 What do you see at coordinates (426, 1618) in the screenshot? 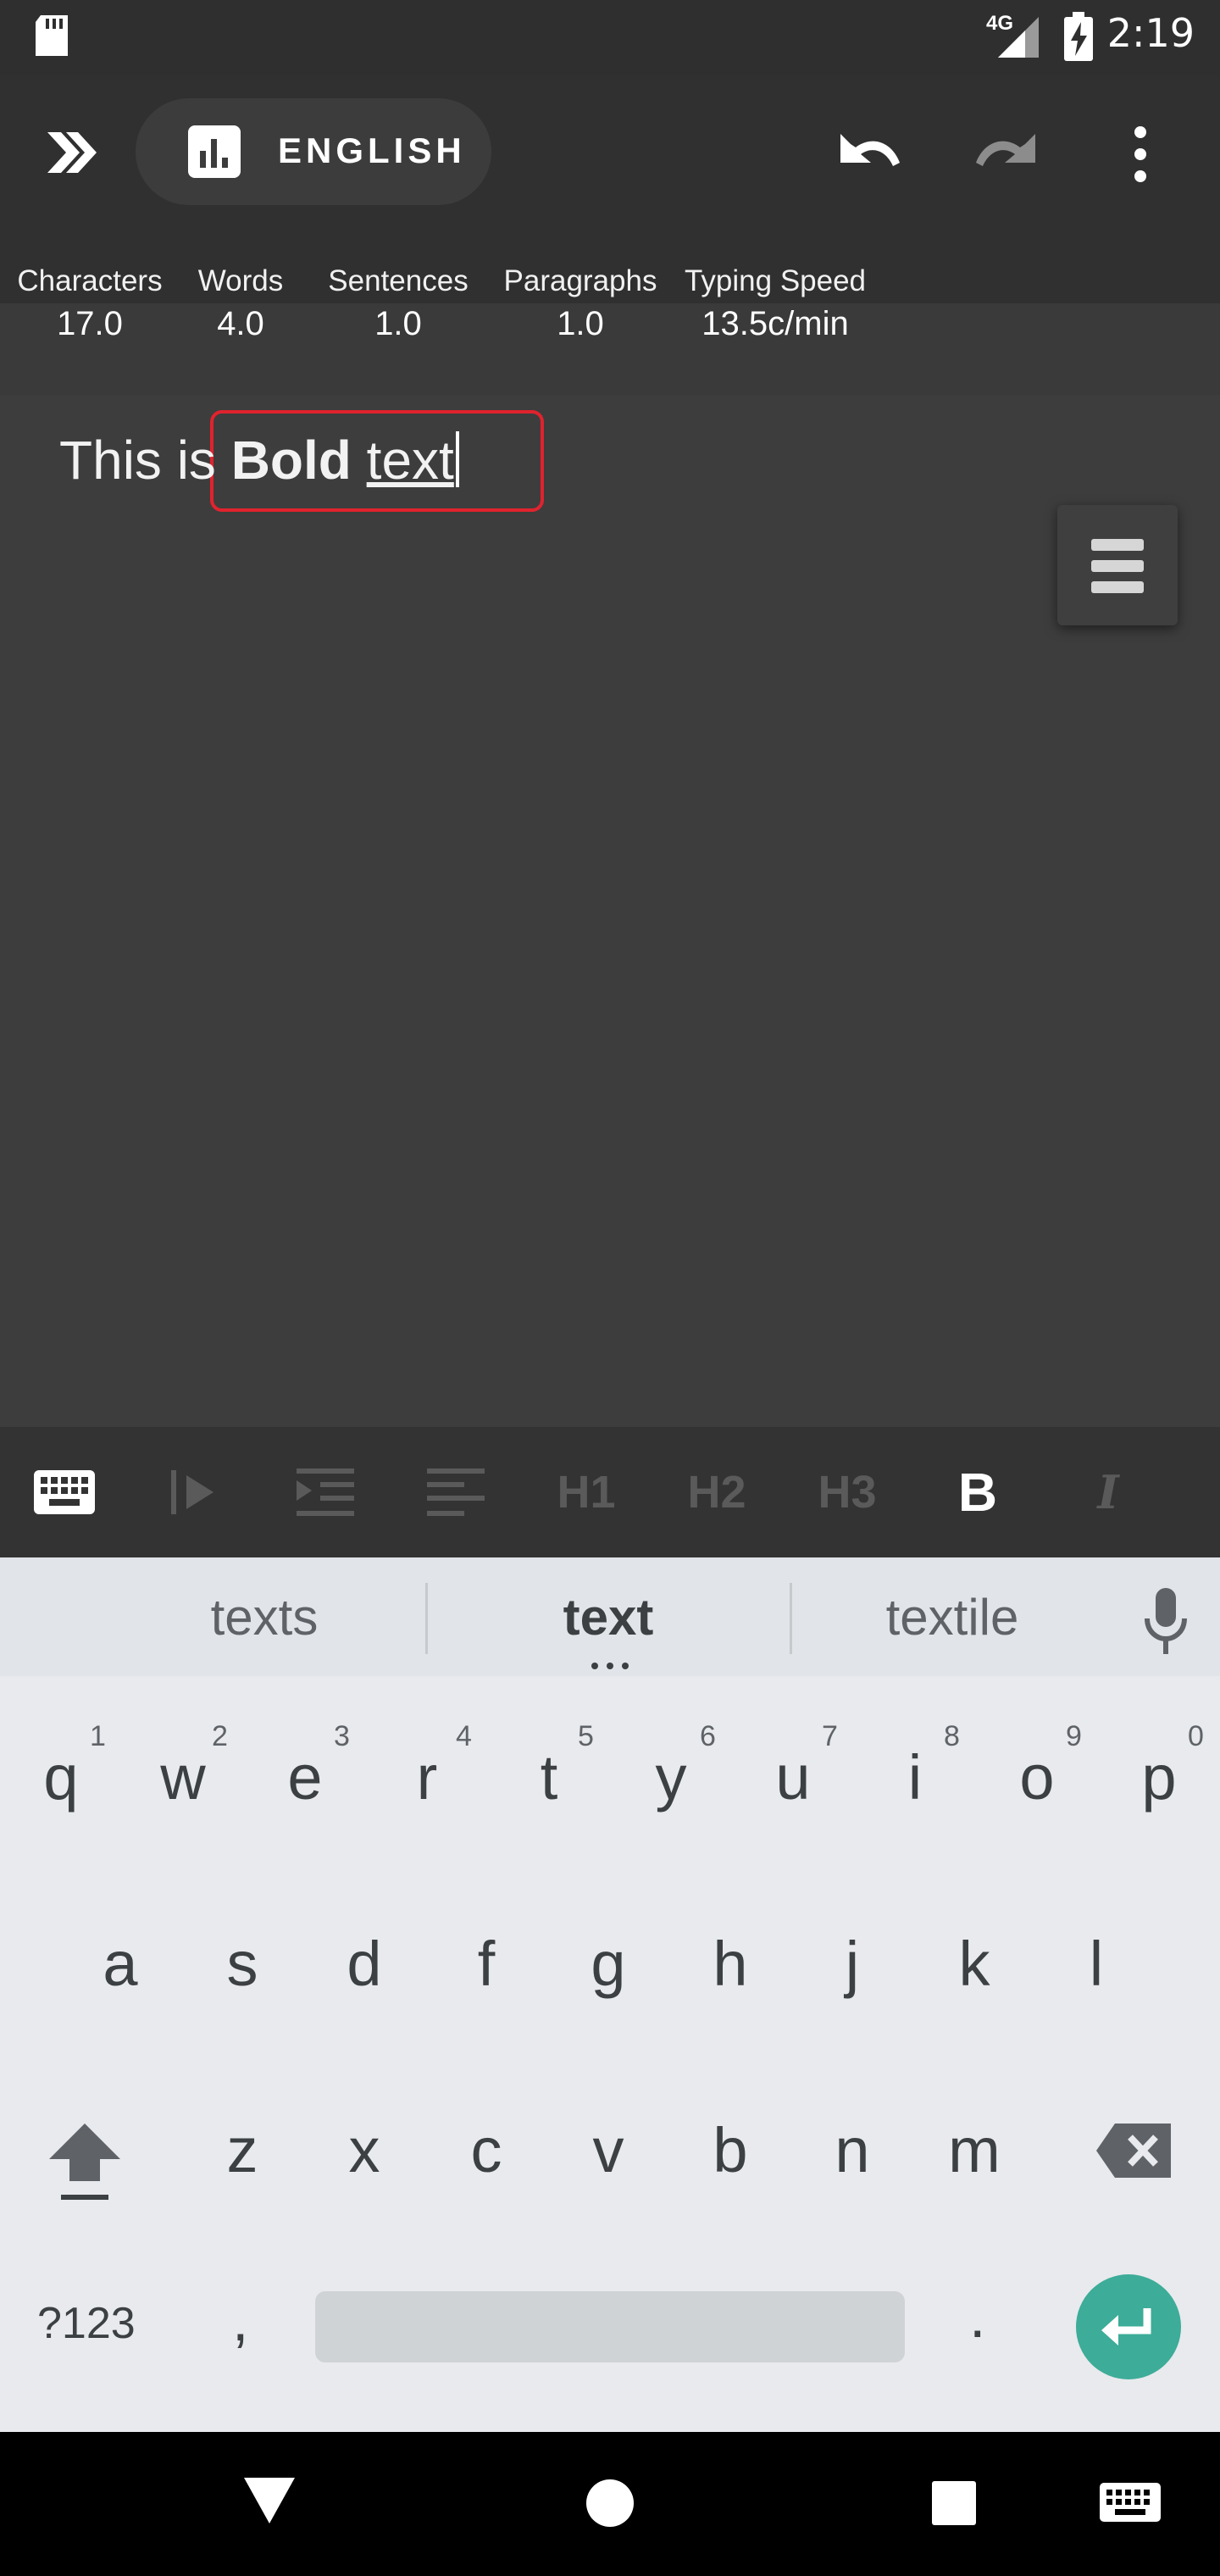
I see `suggestion-divider` at bounding box center [426, 1618].